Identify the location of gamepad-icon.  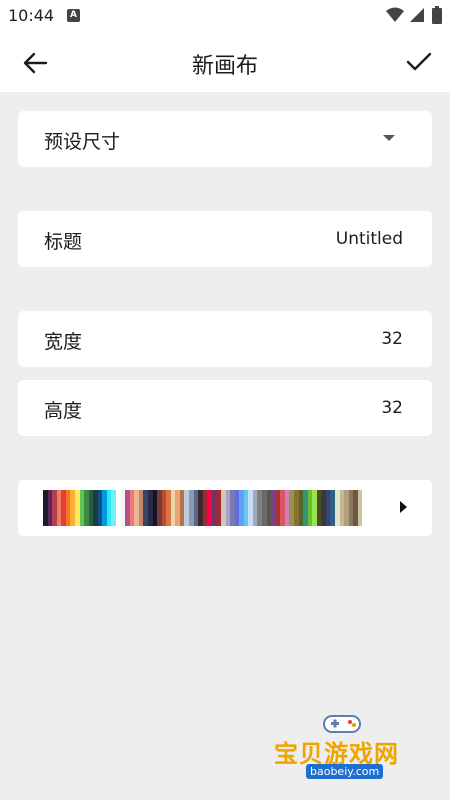
(342, 724).